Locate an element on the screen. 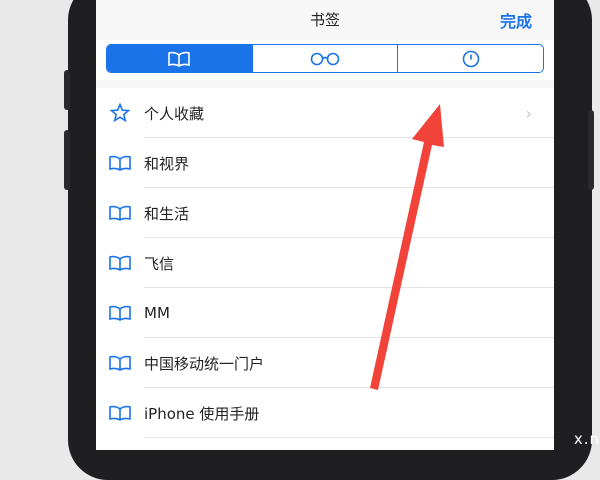 The width and height of the screenshot is (600, 480). clock-icon is located at coordinates (470, 58).